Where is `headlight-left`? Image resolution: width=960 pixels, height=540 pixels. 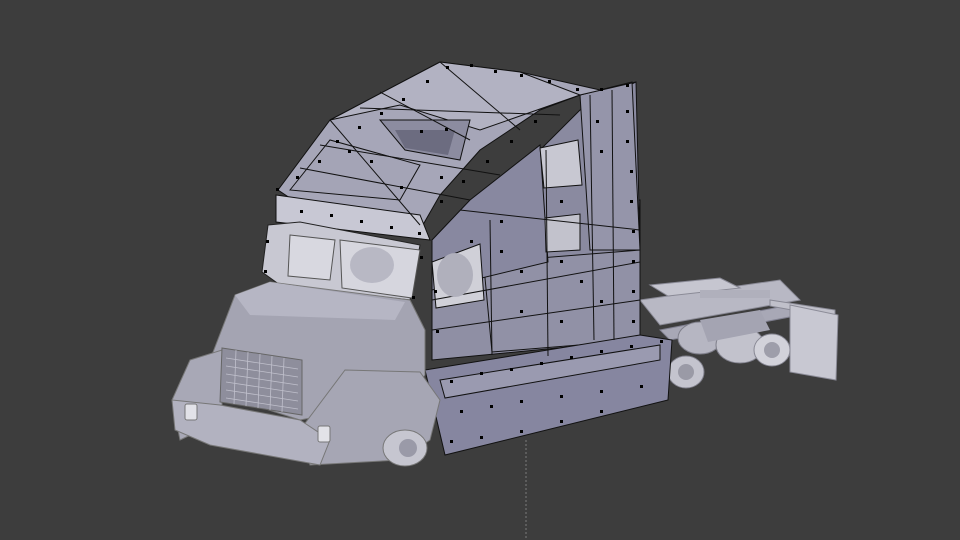
headlight-left is located at coordinates (191, 412).